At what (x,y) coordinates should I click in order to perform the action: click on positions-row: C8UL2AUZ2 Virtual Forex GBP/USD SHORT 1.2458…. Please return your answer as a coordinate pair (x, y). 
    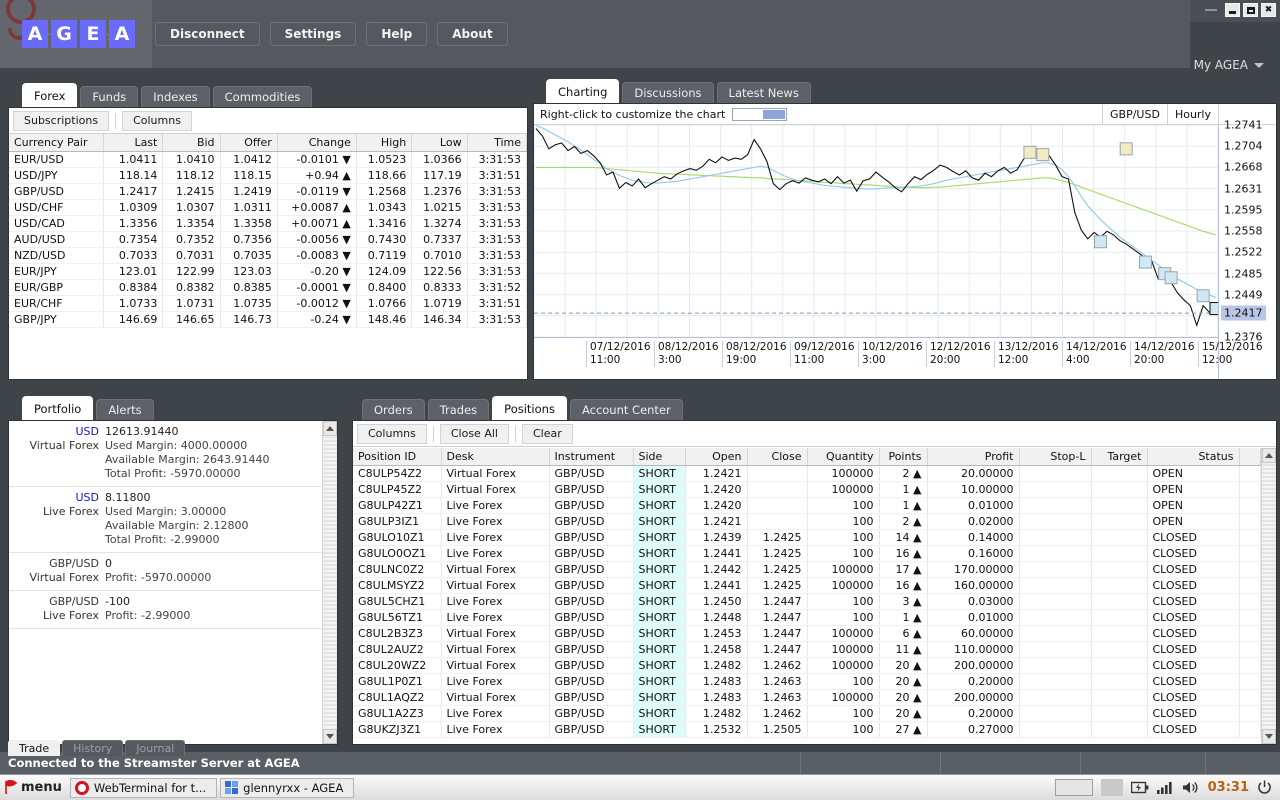
    Looking at the image, I should click on (807, 649).